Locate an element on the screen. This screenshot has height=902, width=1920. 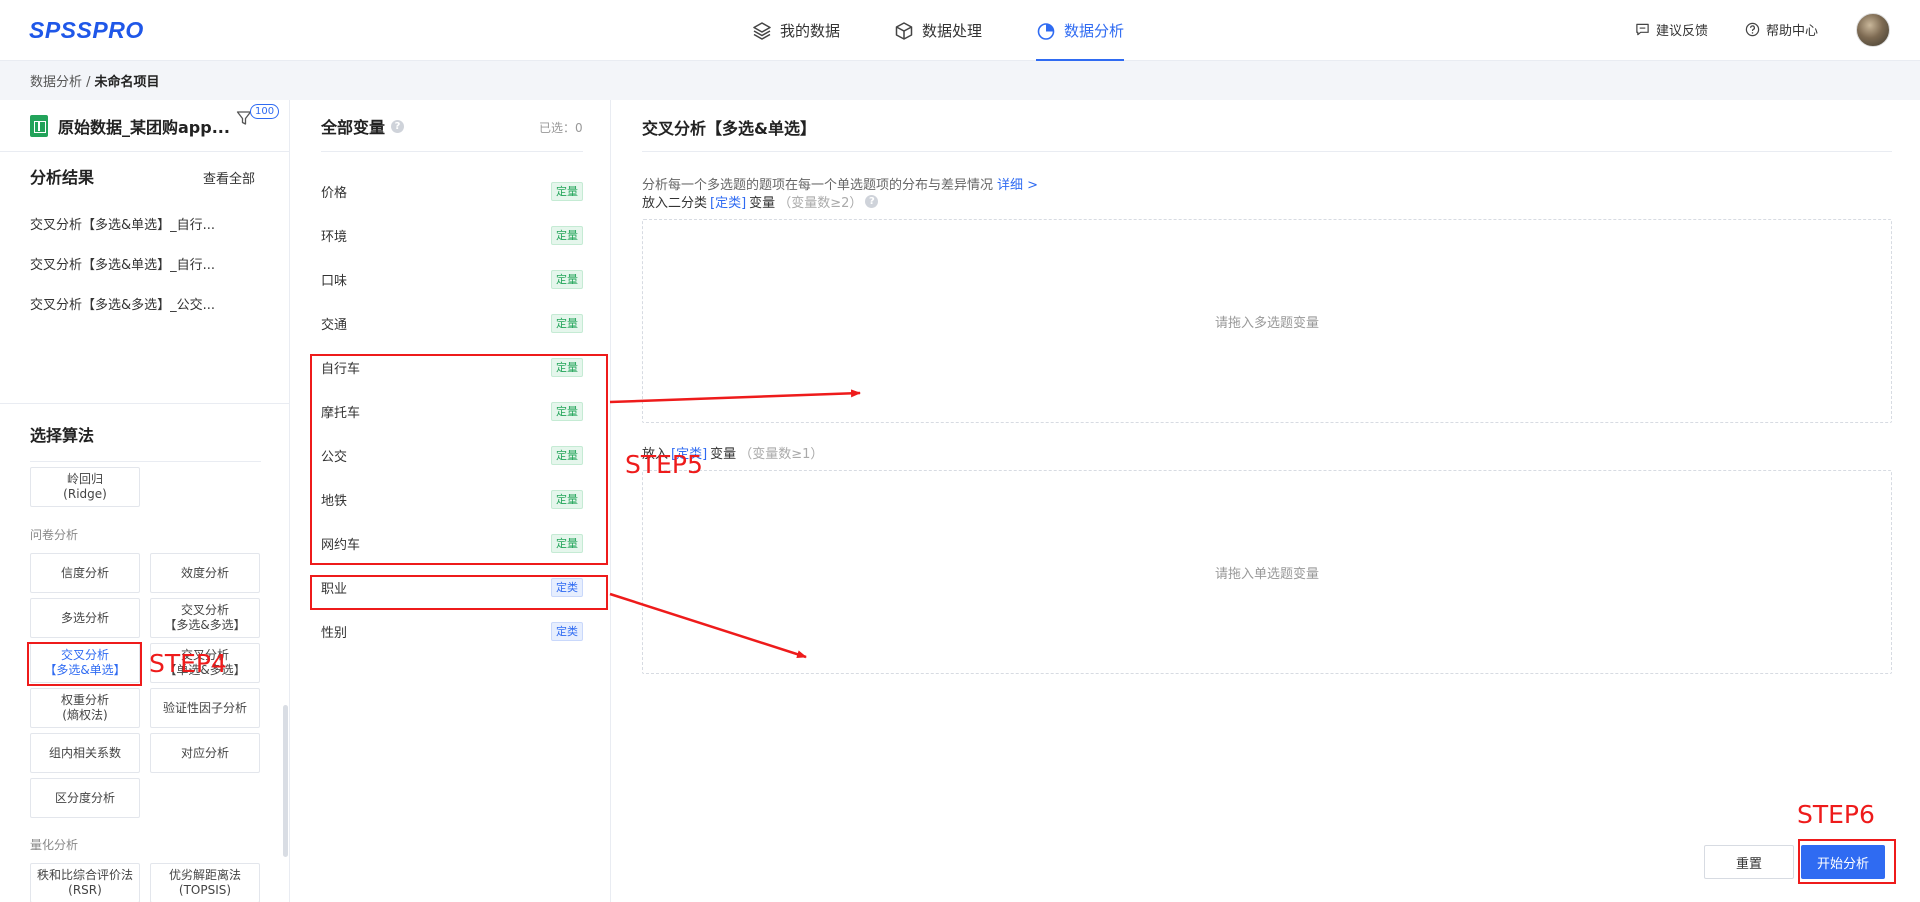
step6-label: STEP6 is located at coordinates (1836, 814).